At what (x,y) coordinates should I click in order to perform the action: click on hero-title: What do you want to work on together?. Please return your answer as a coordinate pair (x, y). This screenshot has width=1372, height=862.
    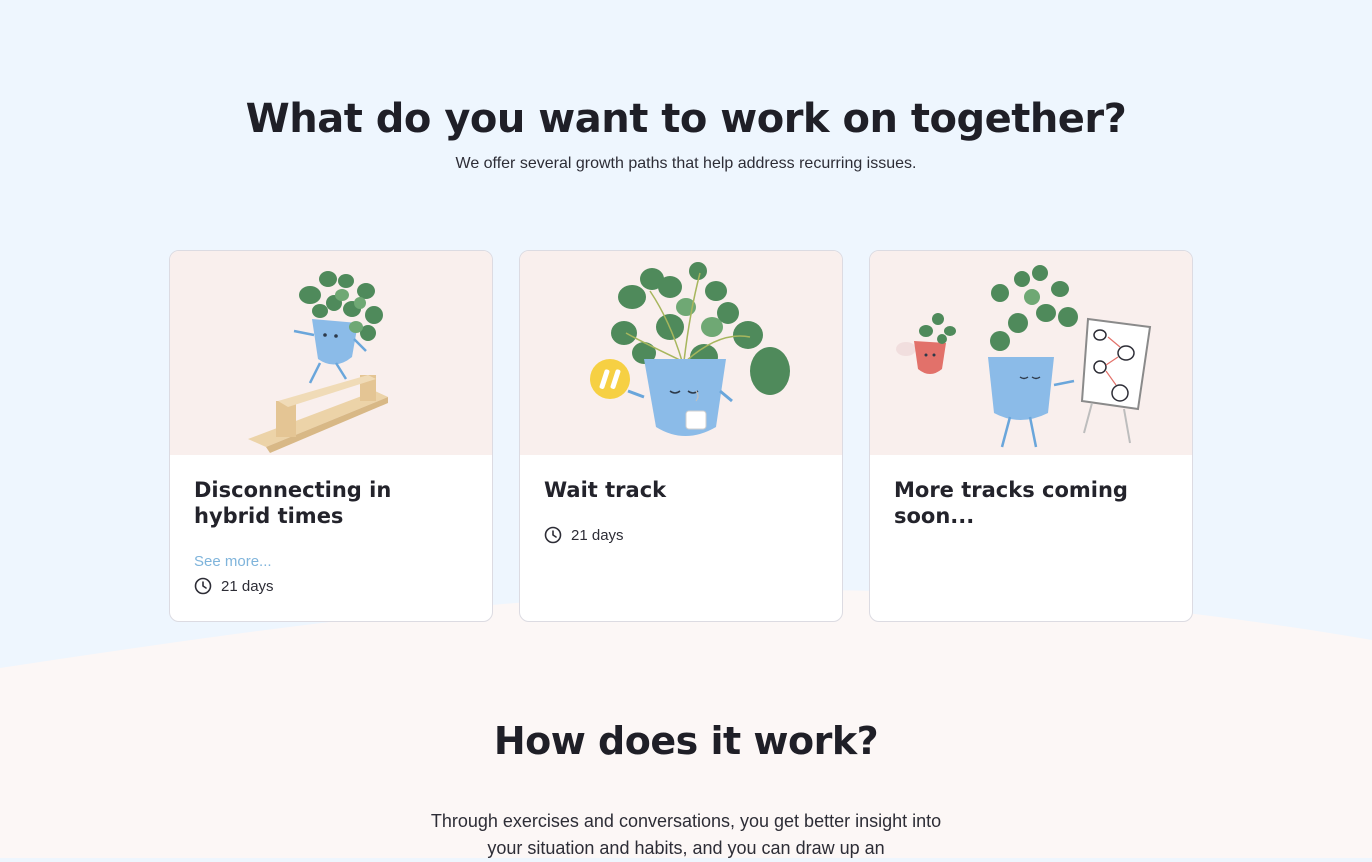
    Looking at the image, I should click on (686, 119).